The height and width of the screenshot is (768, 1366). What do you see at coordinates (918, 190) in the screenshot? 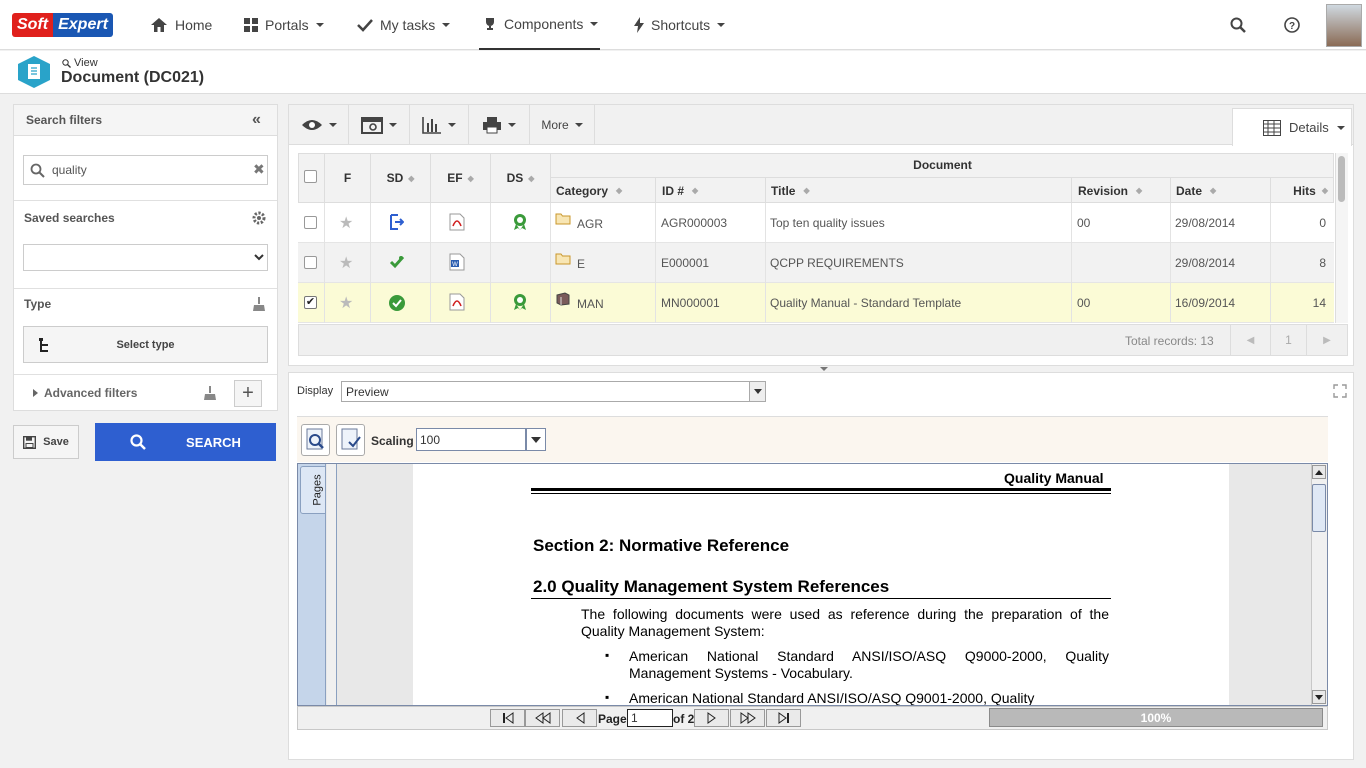
I see `column-title: Title ◆` at bounding box center [918, 190].